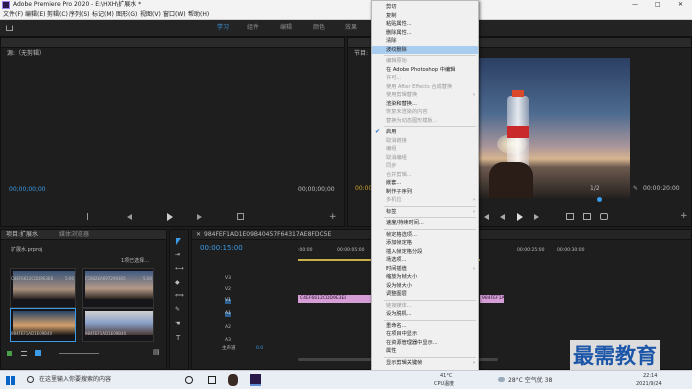 This screenshot has width=692, height=389. Describe the element at coordinates (520, 217) in the screenshot. I see `play-program-icon` at that location.